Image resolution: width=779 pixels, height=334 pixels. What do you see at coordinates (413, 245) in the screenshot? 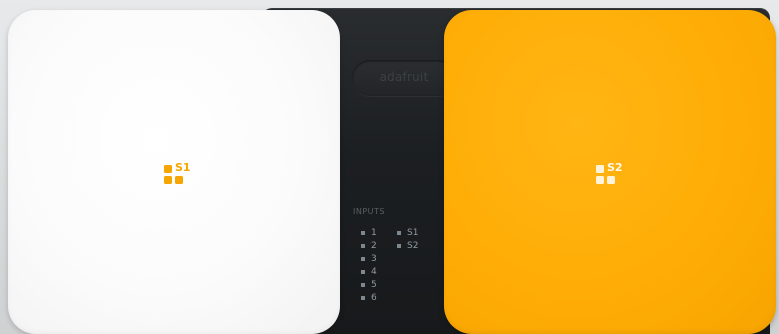
I see `legend-sensor: S2` at bounding box center [413, 245].